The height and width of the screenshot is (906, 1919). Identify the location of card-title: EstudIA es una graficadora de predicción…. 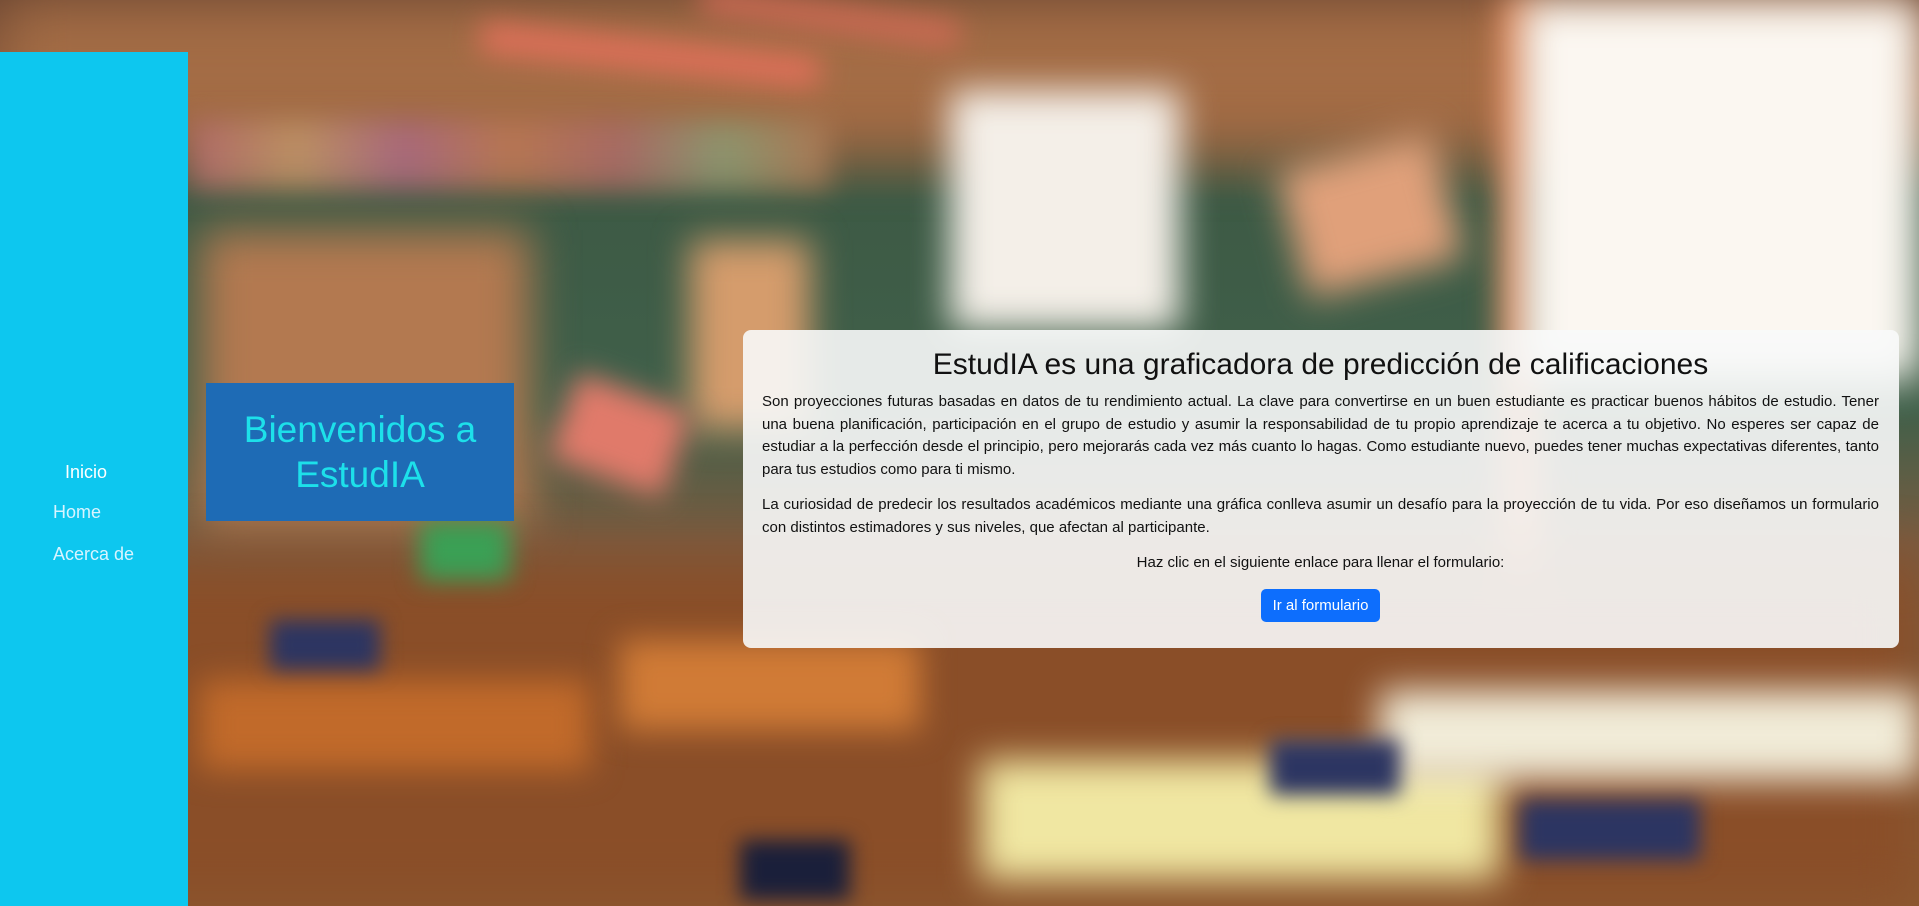
(1320, 364).